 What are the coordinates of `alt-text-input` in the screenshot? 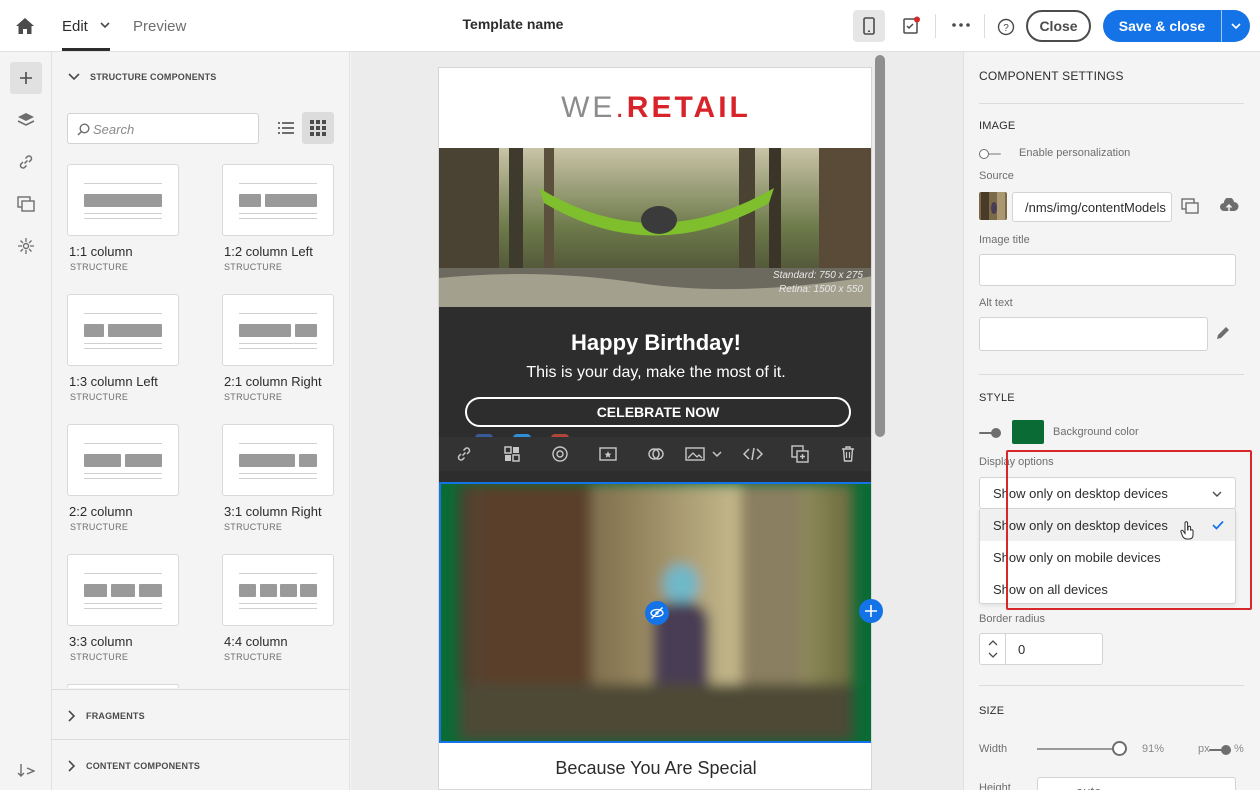 It's located at (1093, 334).